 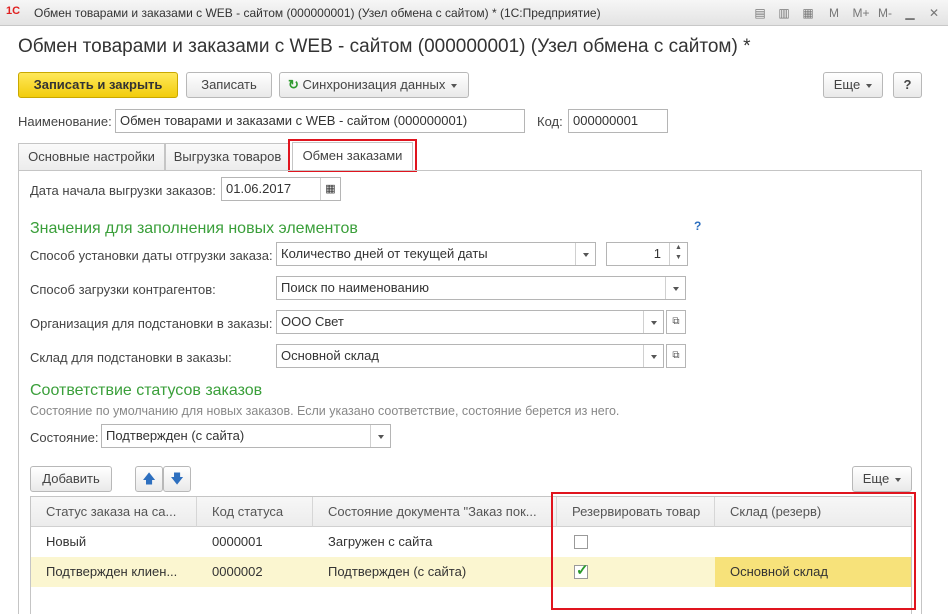 What do you see at coordinates (380, 541) in the screenshot?
I see `cell-document-state: Загружен с сайта` at bounding box center [380, 541].